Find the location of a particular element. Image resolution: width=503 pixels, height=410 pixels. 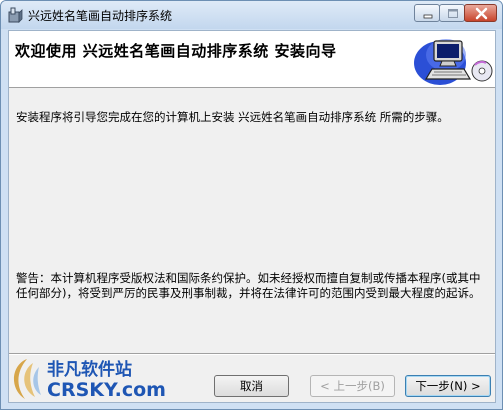

minimize-button is located at coordinates (427, 13).